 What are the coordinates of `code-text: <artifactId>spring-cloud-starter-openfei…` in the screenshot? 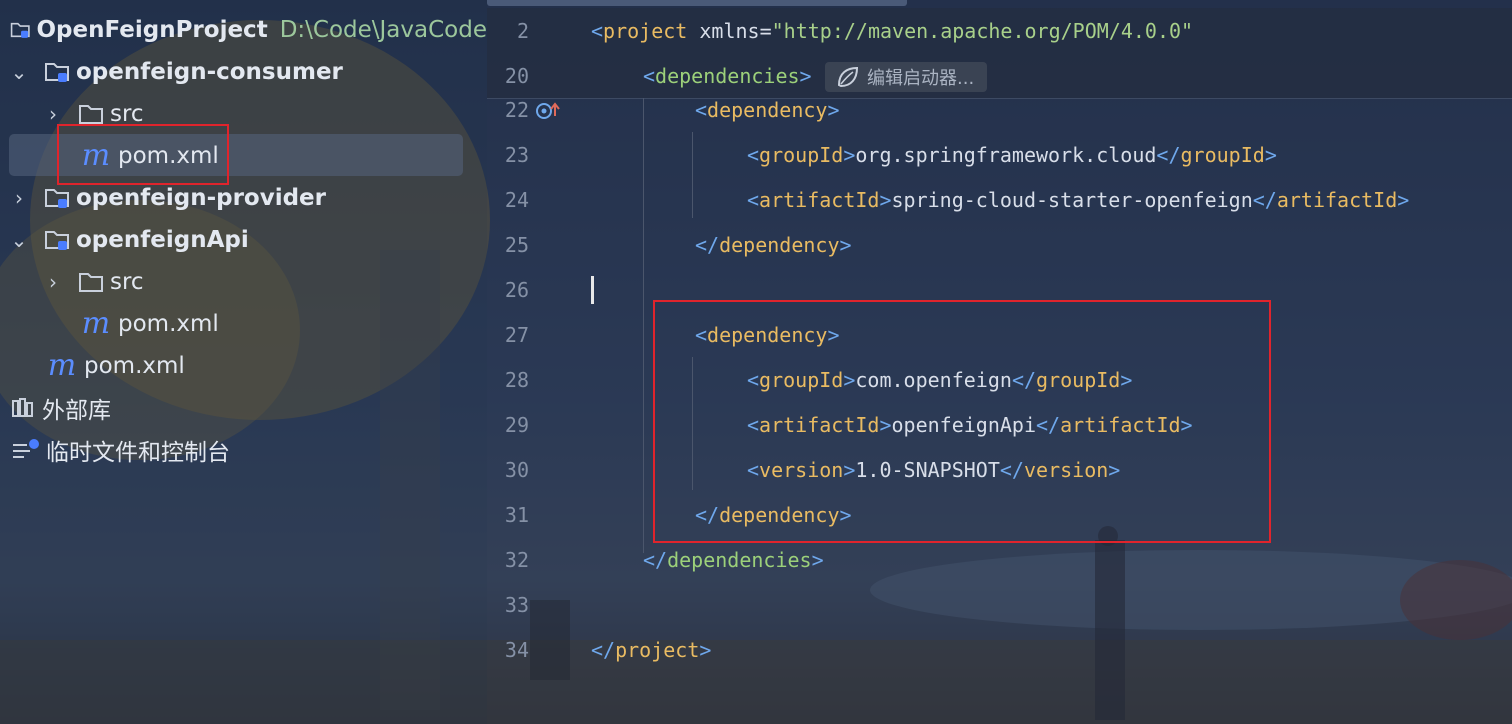 It's located at (1078, 200).